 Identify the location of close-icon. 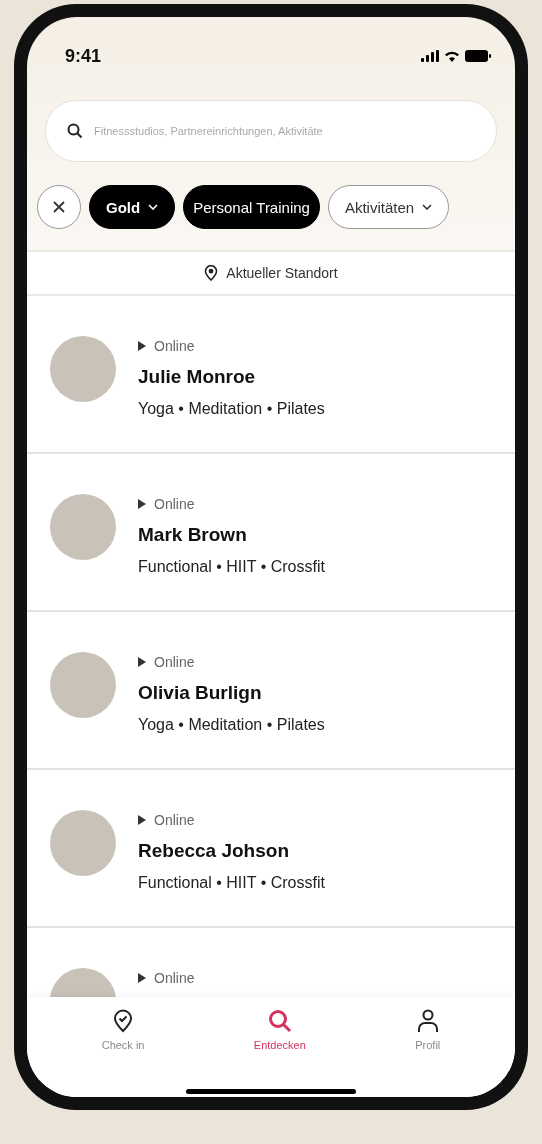
(59, 207).